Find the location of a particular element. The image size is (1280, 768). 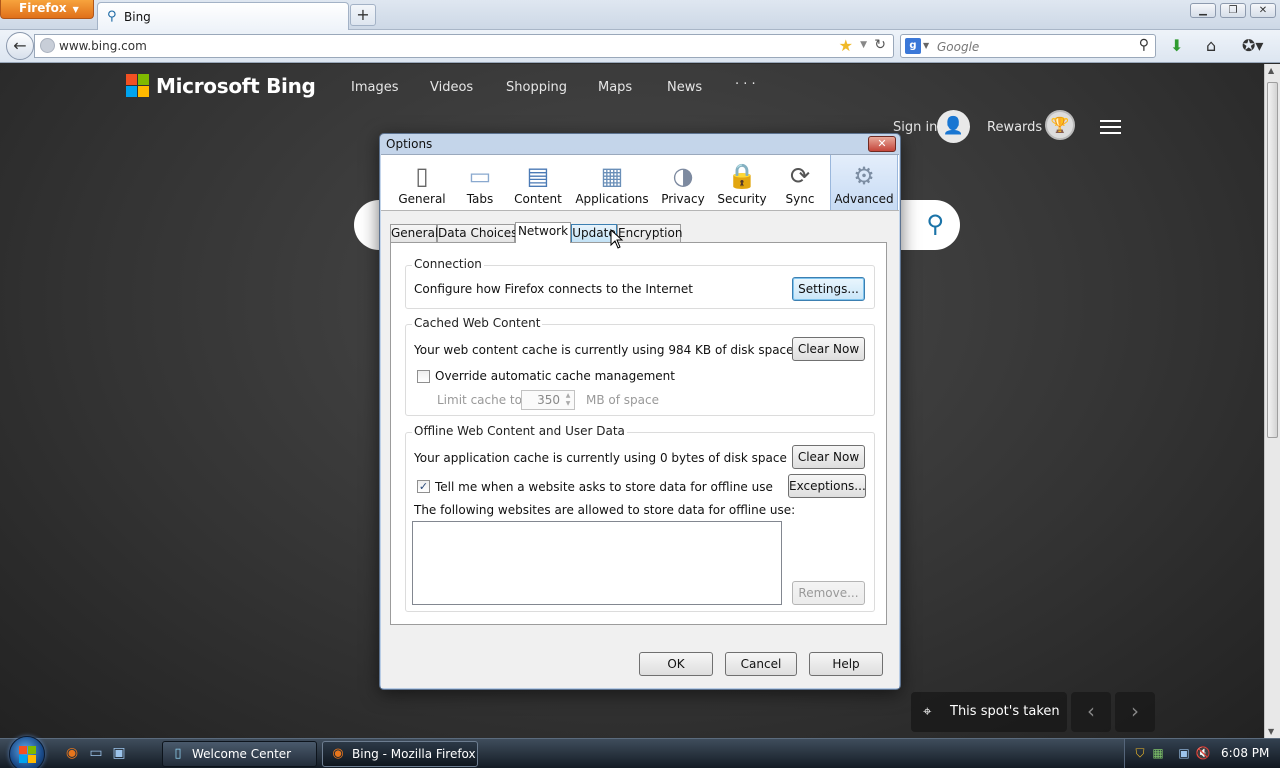

hamburger-menu-icon is located at coordinates (1110, 127).